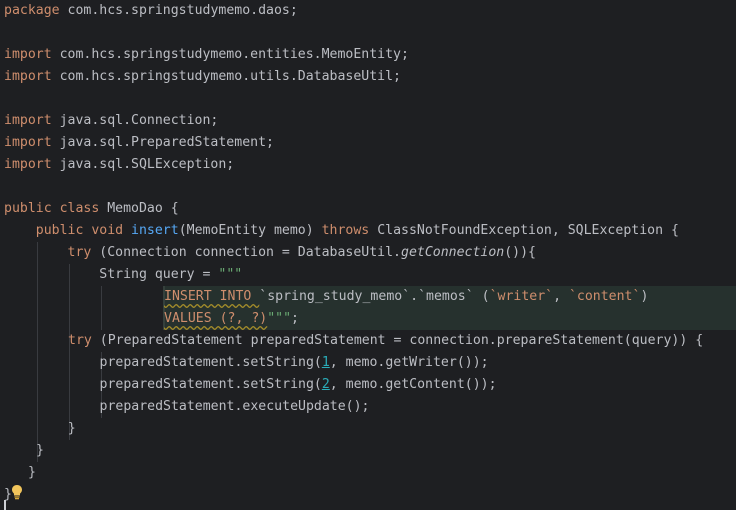  What do you see at coordinates (481, 296) in the screenshot?
I see `code-token: (` at bounding box center [481, 296].